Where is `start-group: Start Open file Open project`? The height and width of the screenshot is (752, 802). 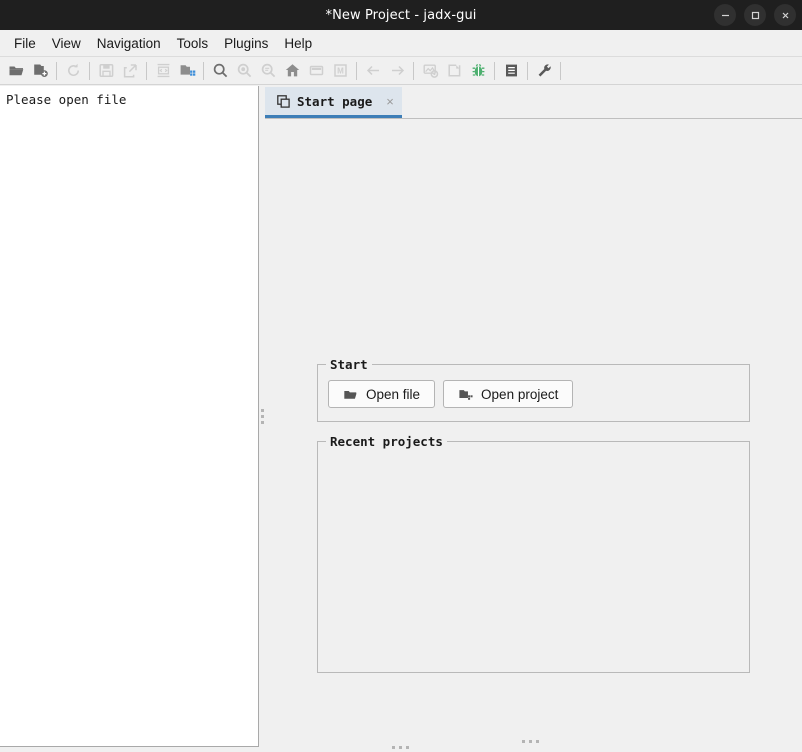 start-group: Start Open file Open project is located at coordinates (533, 389).